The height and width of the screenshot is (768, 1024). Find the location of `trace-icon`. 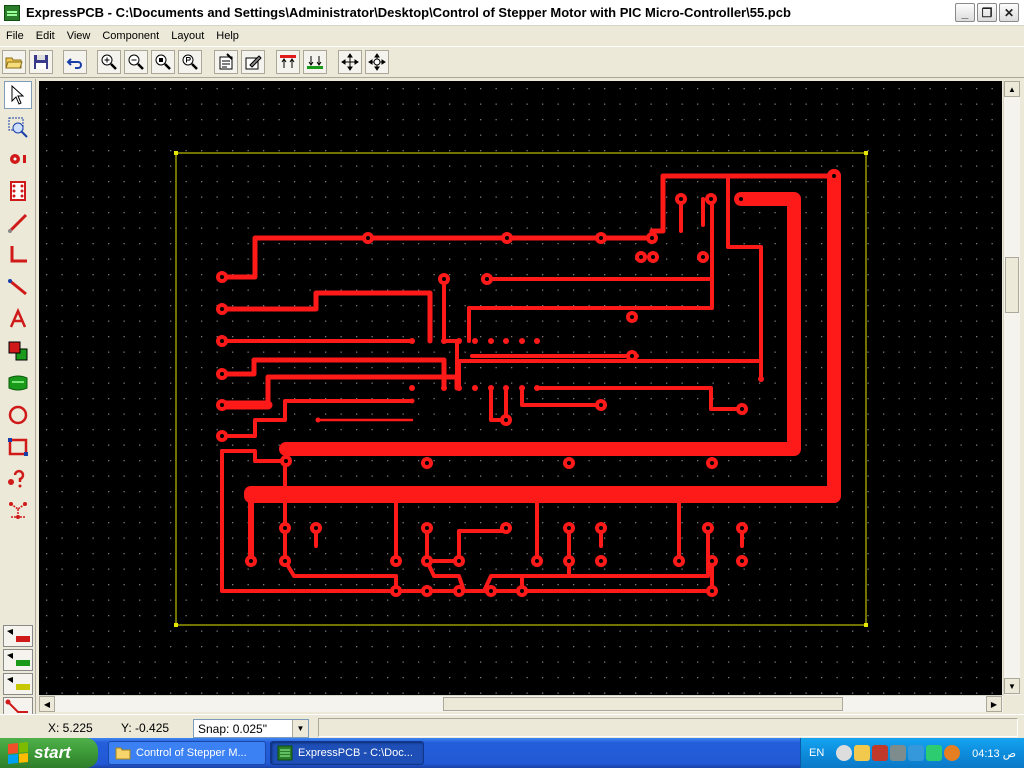

trace-icon is located at coordinates (18, 223).